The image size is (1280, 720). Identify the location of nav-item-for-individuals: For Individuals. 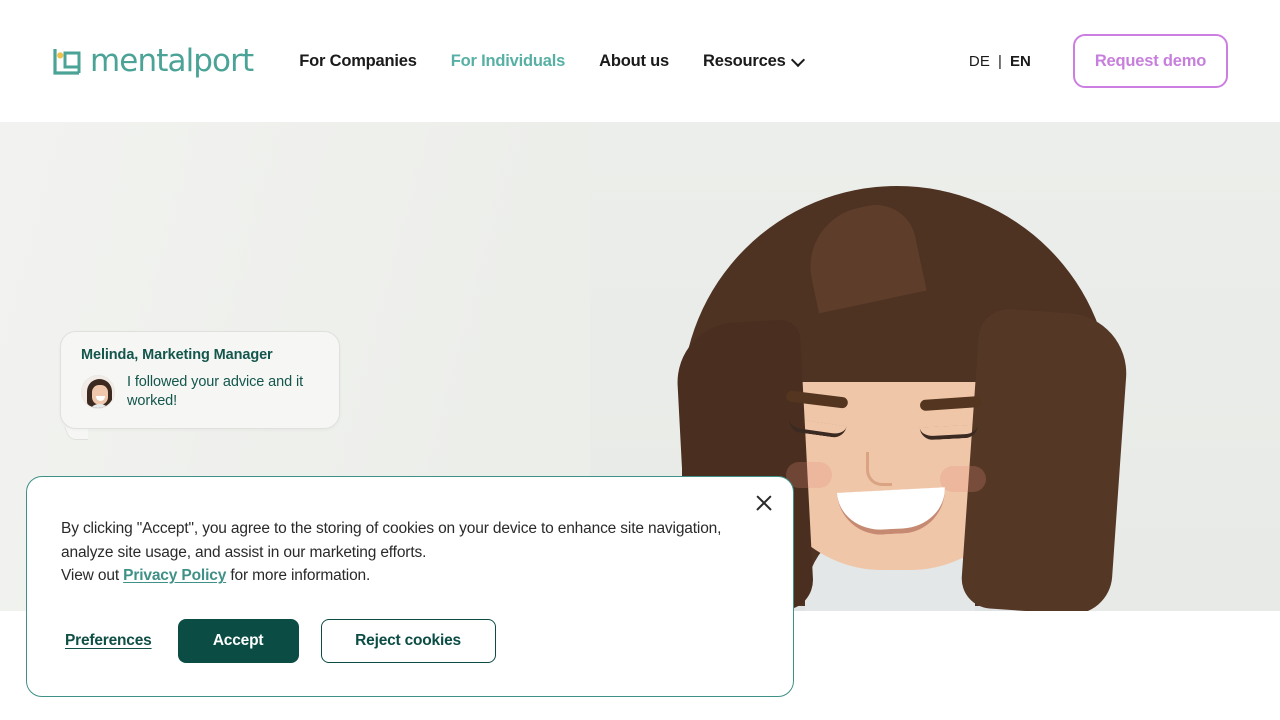
(508, 61).